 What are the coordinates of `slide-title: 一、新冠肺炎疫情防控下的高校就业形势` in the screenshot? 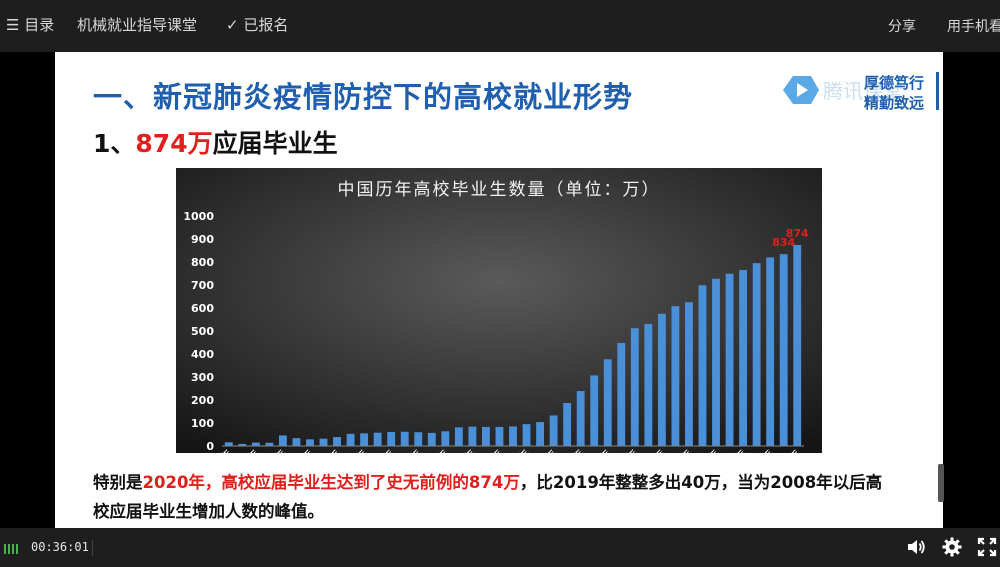 It's located at (363, 97).